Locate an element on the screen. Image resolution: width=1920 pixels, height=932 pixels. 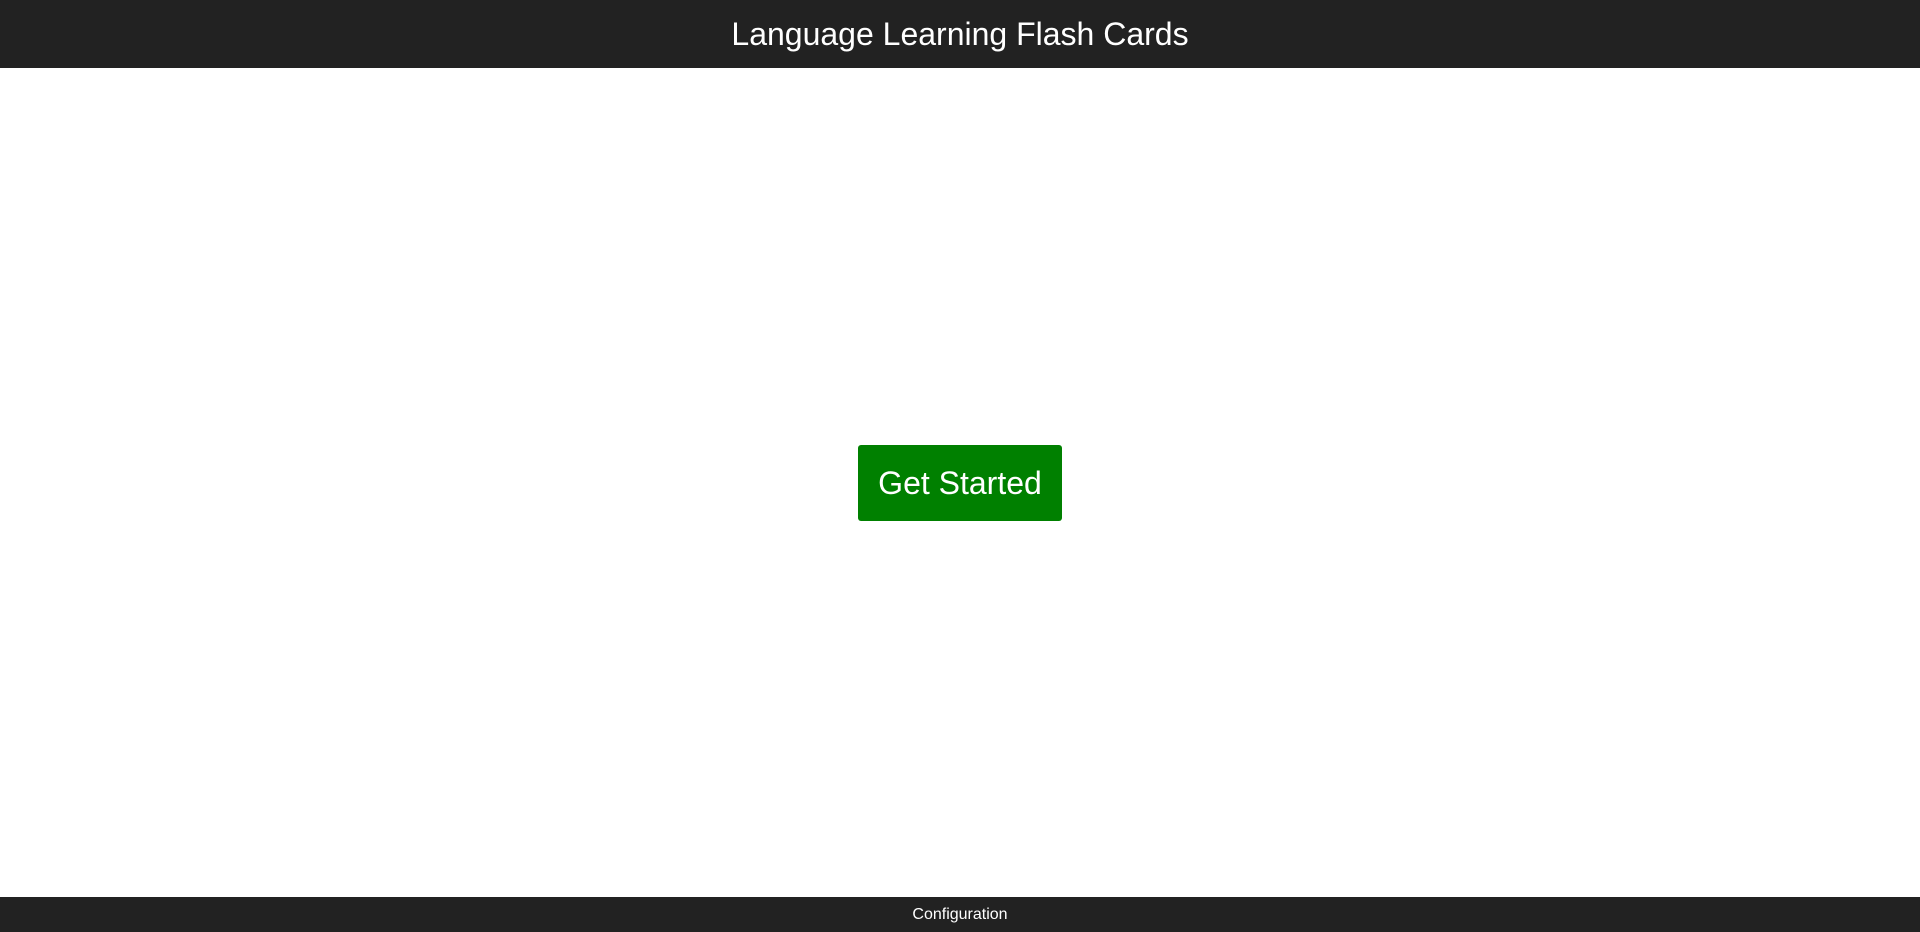
get-started-button: Get Started is located at coordinates (960, 483).